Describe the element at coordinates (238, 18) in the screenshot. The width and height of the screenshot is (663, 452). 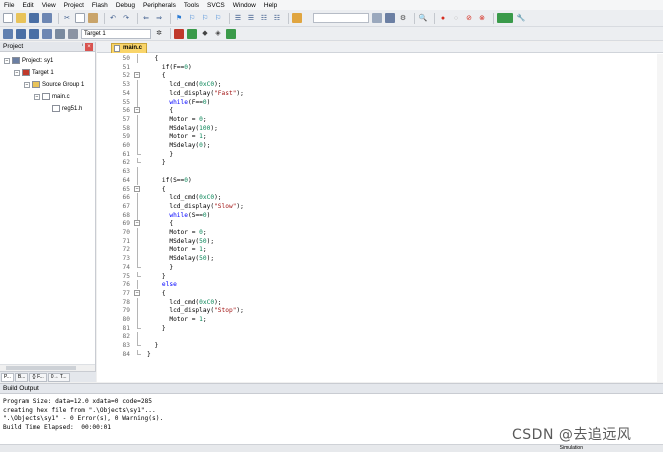
I see `indent-icon: ☰` at that location.